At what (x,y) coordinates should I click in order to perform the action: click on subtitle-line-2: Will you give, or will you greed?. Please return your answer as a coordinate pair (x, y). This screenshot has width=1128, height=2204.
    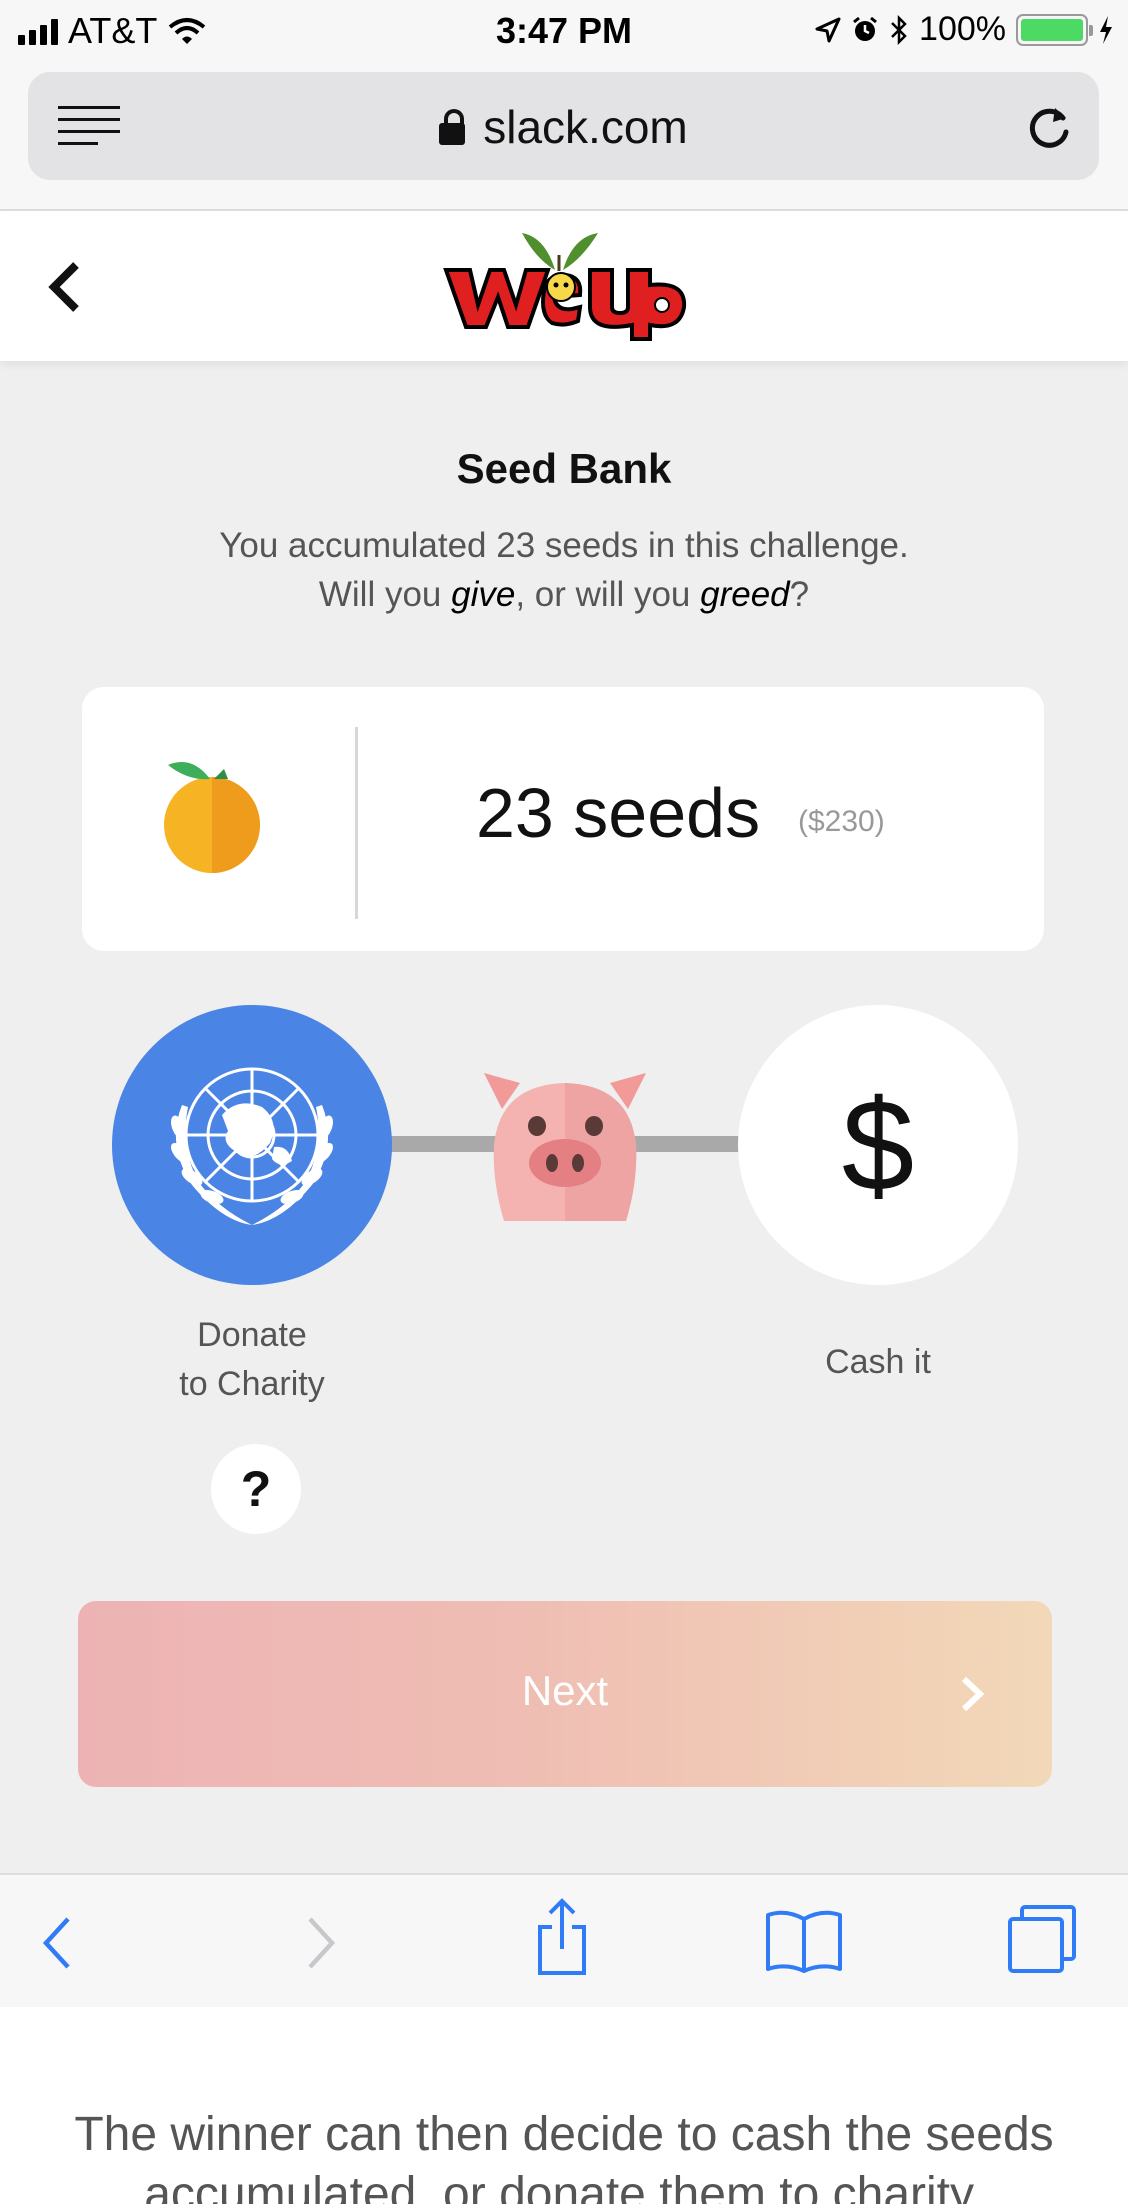
    Looking at the image, I should click on (564, 594).